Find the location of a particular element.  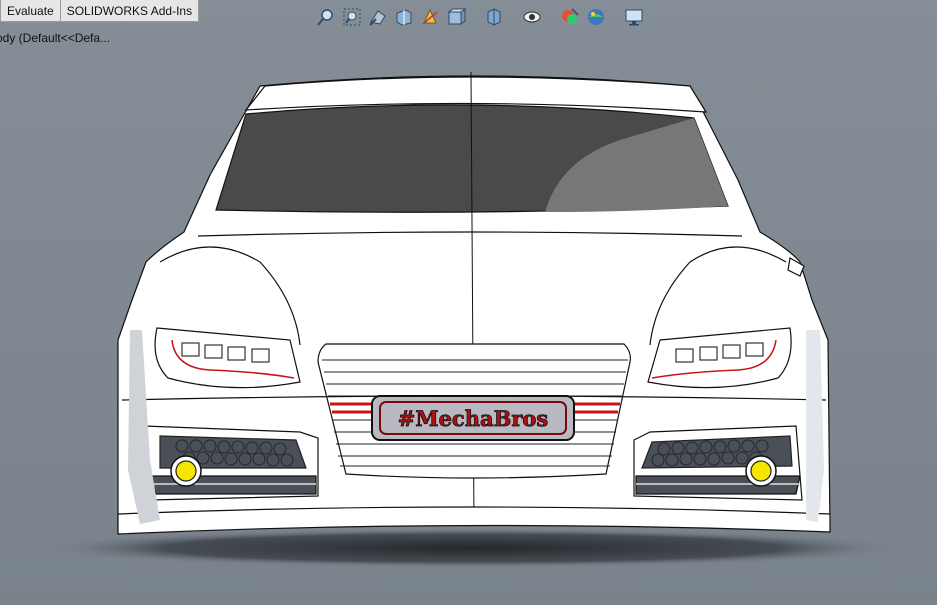

hide-show-items-icon is located at coordinates (532, 17).